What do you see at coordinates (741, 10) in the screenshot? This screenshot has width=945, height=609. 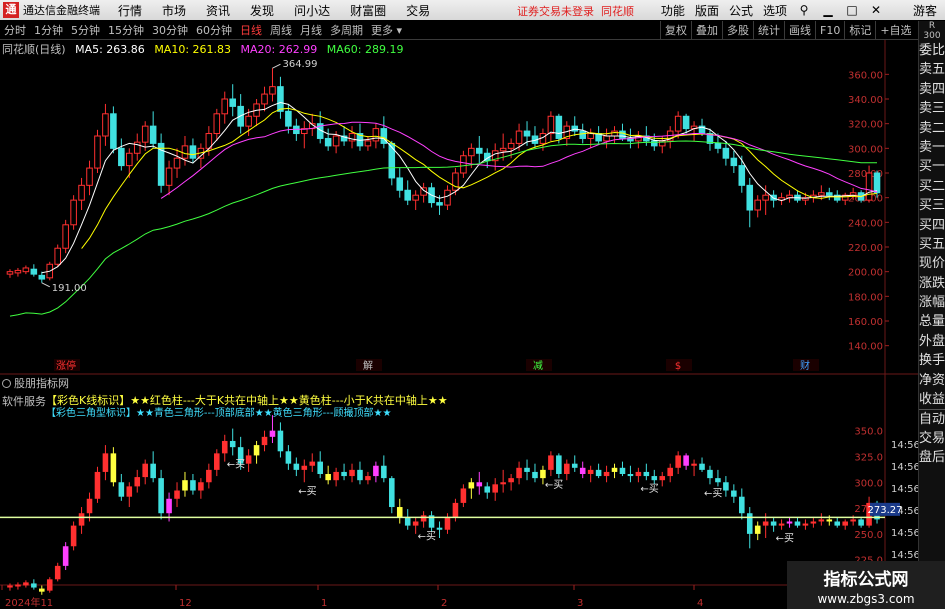 I see `menu-formula: 公式` at bounding box center [741, 10].